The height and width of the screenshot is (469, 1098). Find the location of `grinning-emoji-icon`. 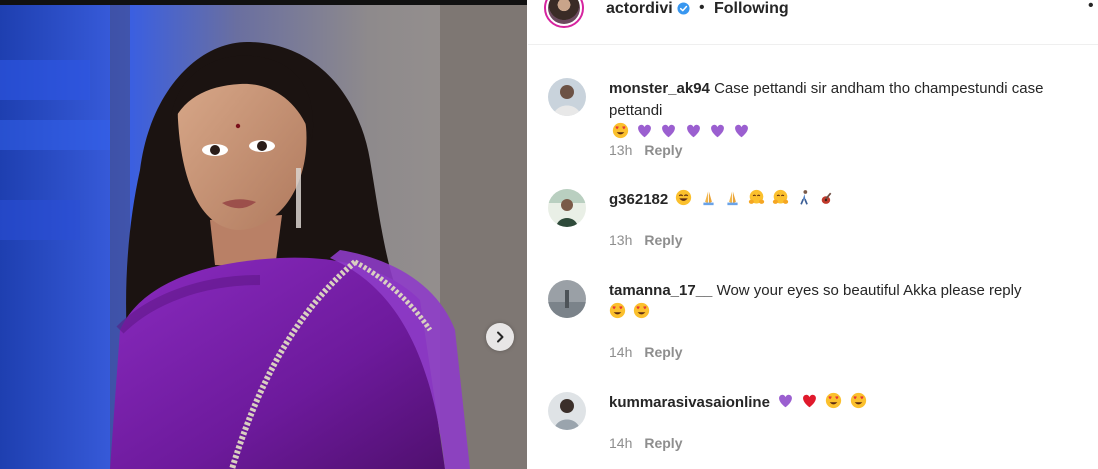

grinning-emoji-icon is located at coordinates (684, 197).